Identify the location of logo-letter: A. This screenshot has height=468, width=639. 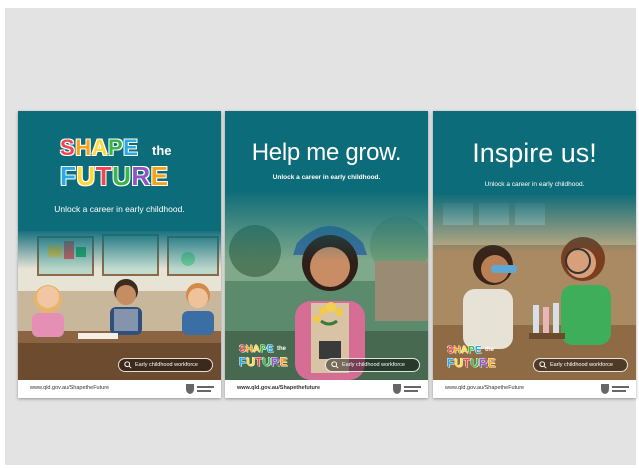
(99, 147).